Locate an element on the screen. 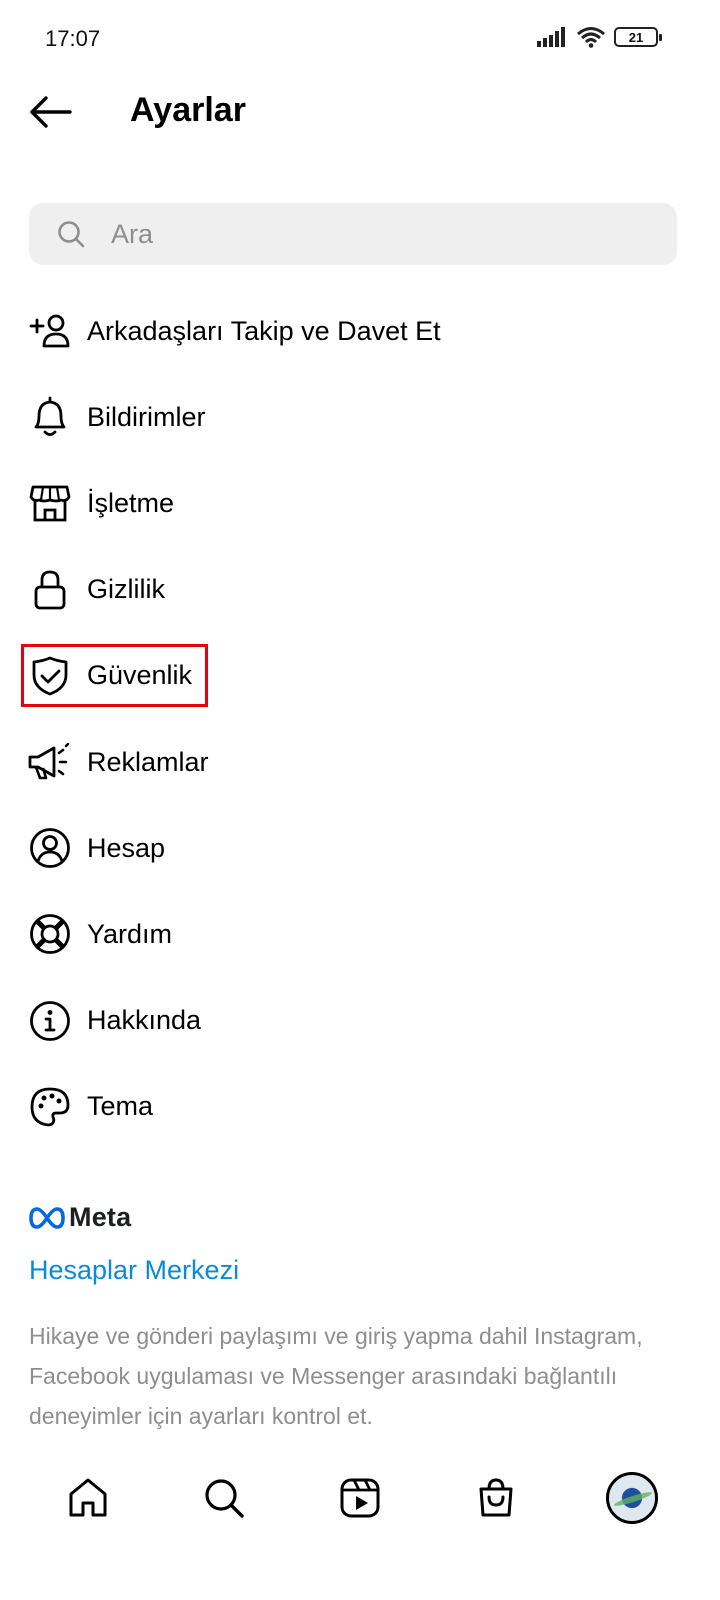 The height and width of the screenshot is (1600, 720). status-bar: 17:07 21 is located at coordinates (360, 40).